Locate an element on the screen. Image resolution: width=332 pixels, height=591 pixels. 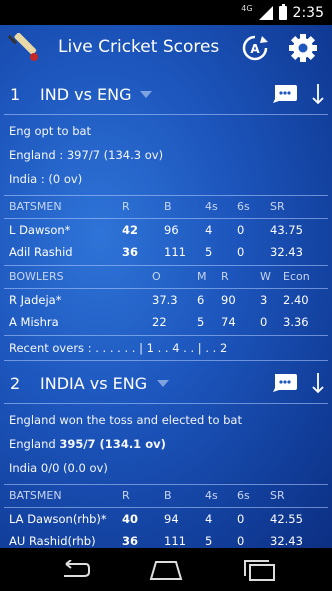
match-number: 2 is located at coordinates (15, 383).